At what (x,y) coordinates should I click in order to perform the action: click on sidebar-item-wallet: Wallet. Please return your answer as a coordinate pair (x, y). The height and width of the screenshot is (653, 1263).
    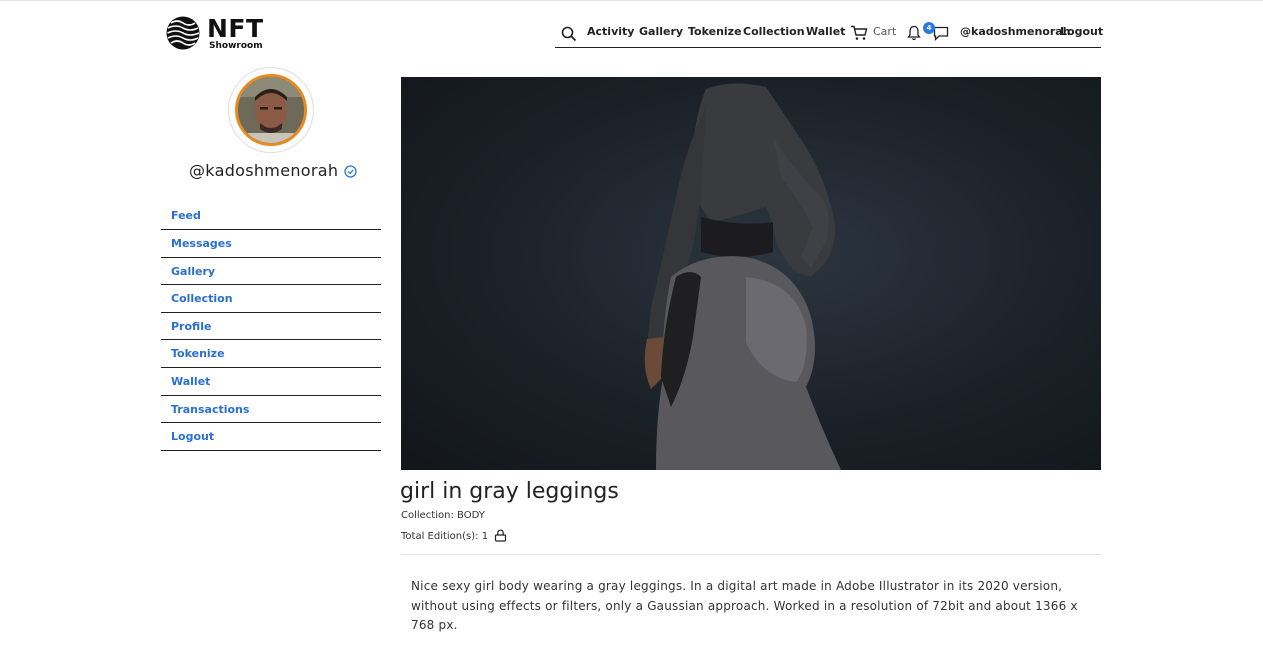
    Looking at the image, I should click on (271, 382).